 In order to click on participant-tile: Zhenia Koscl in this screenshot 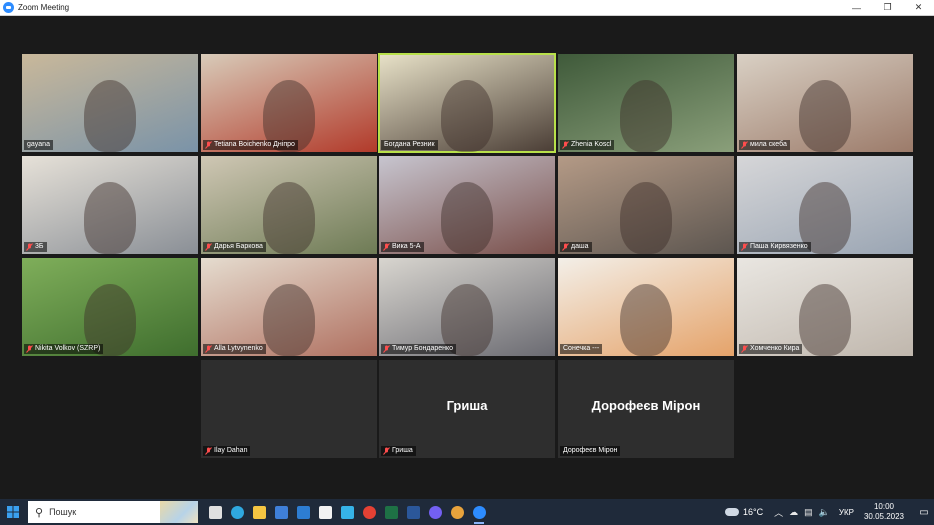, I will do `click(646, 103)`.